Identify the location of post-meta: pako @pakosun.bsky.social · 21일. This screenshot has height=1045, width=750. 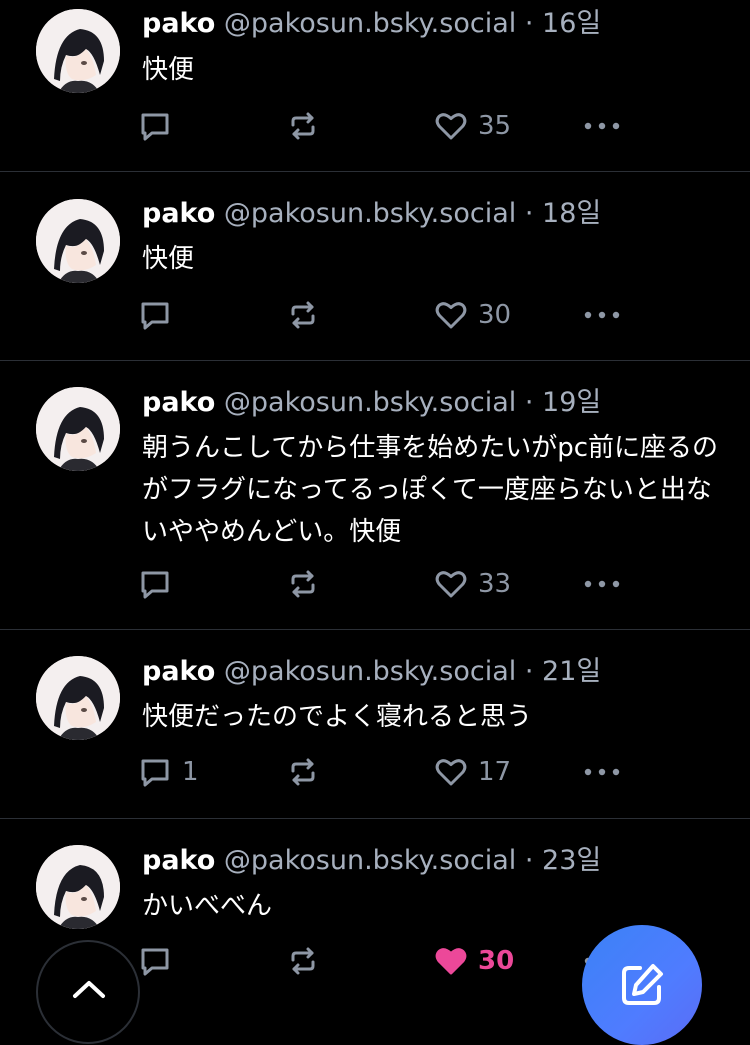
(371, 672).